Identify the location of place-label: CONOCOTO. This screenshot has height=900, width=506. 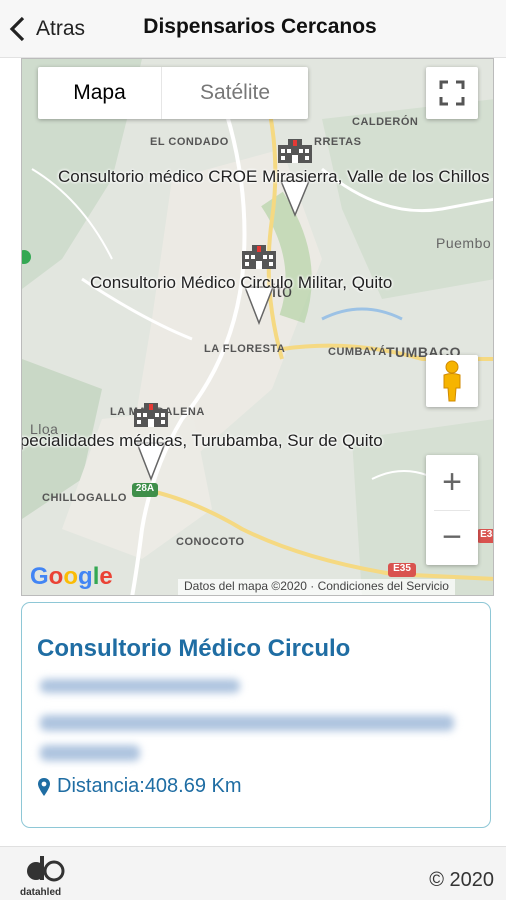
(210, 542).